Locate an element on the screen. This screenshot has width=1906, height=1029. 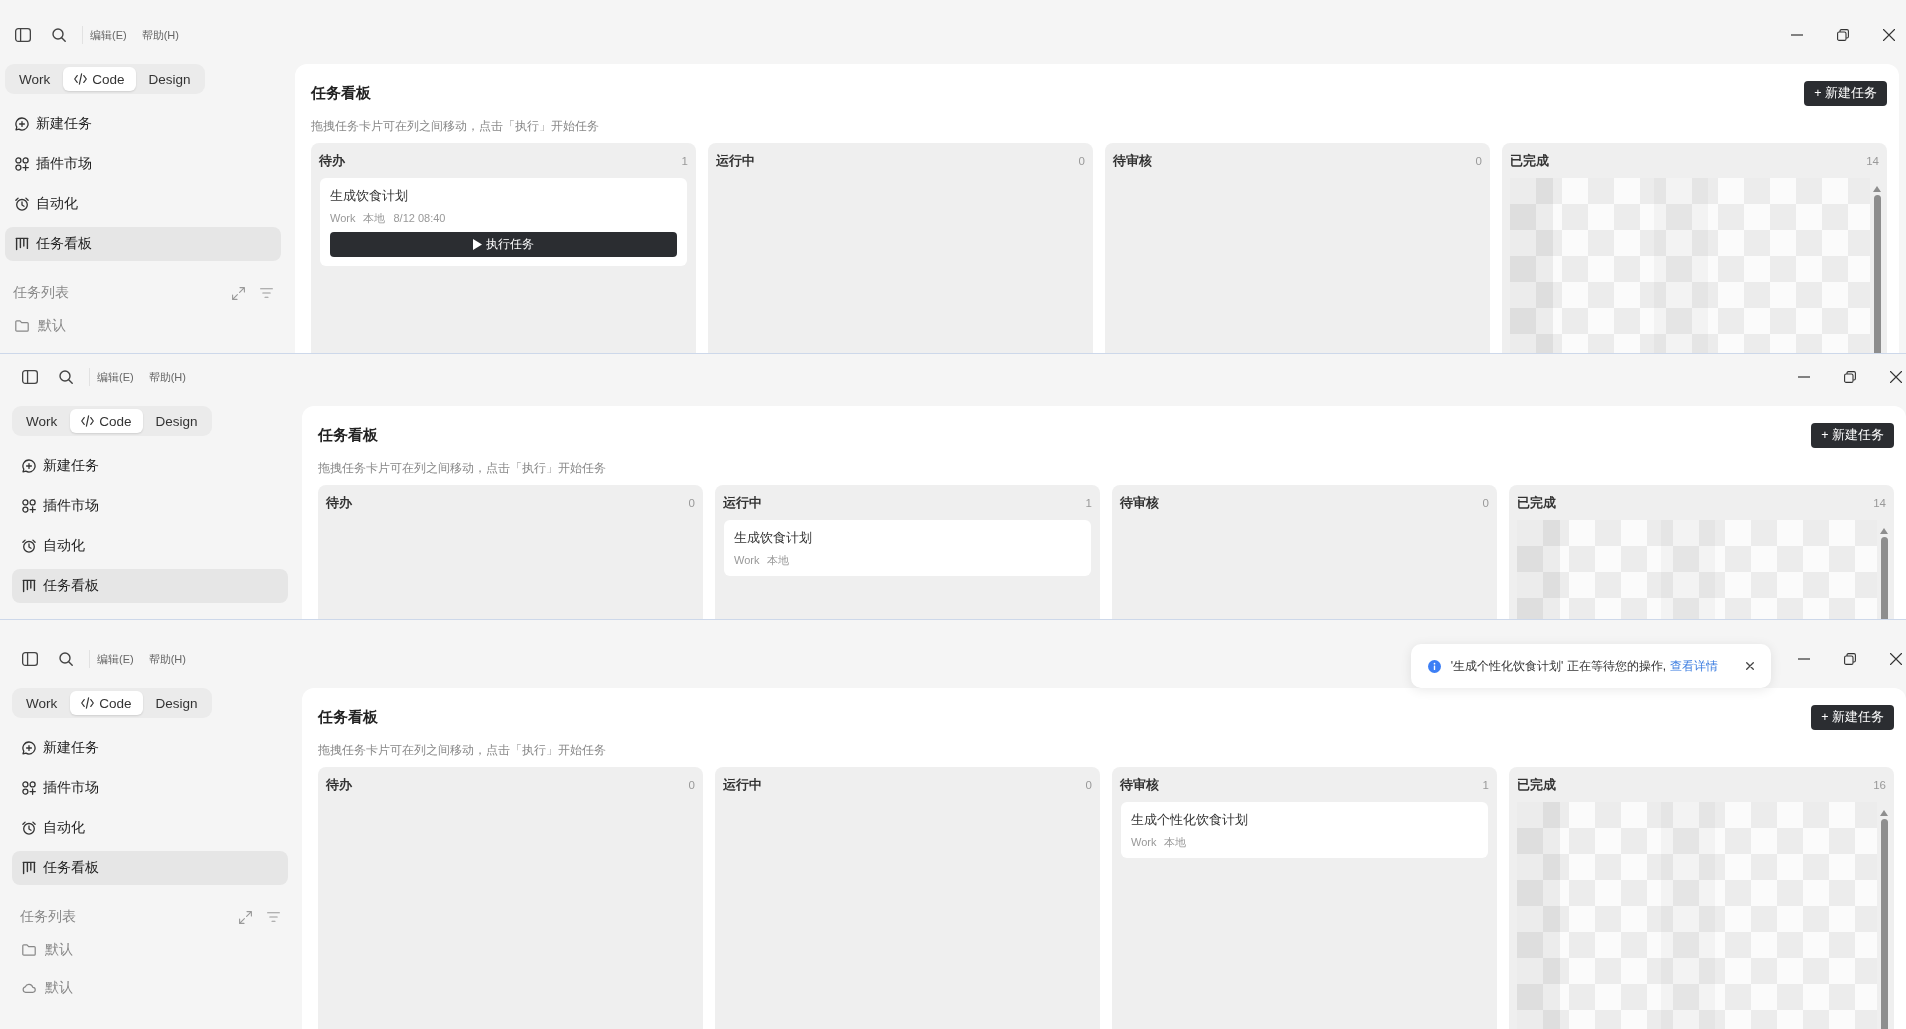
play-icon is located at coordinates (477, 244).